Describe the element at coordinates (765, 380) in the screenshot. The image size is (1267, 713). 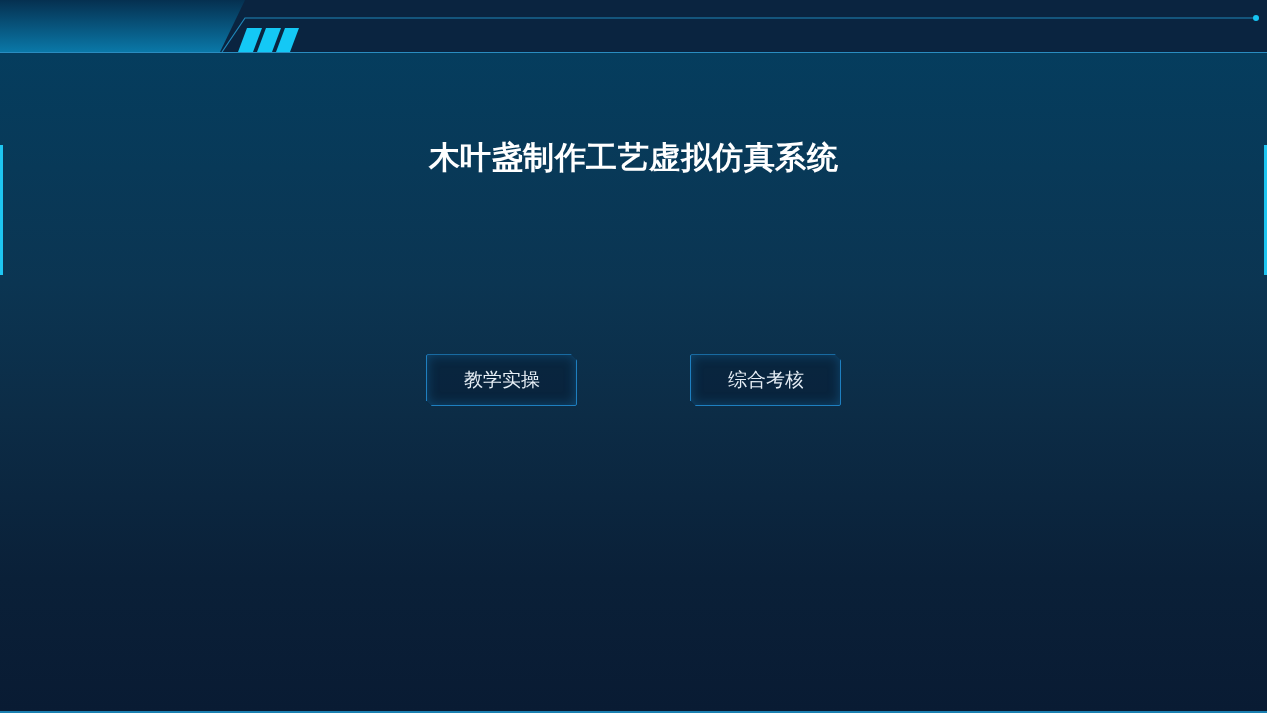
I see `menu-button: 综合考核` at that location.